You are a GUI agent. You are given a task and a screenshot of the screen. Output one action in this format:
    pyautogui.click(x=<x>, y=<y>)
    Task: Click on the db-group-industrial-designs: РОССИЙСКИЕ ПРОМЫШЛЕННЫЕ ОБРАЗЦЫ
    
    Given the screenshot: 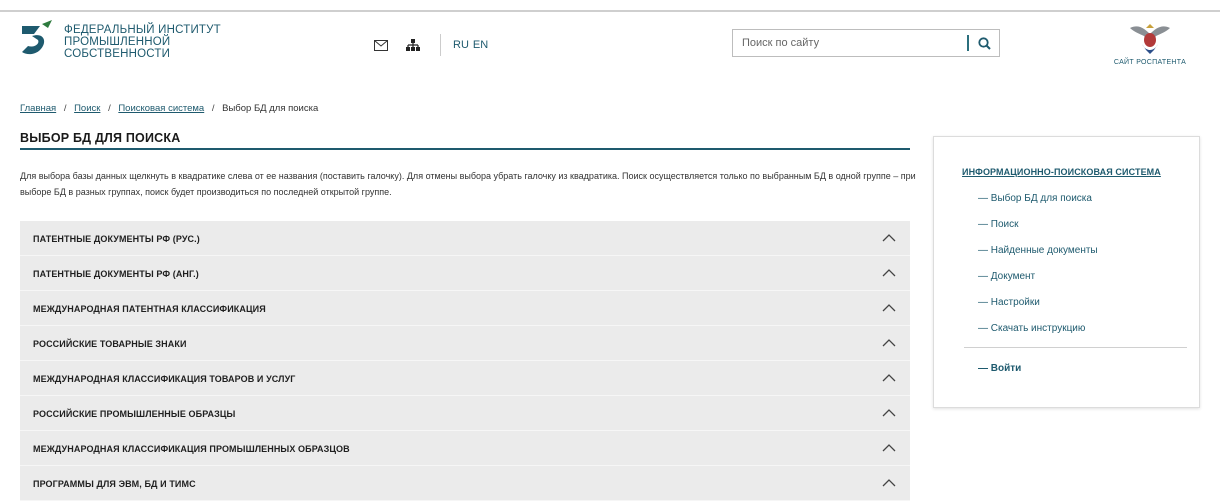 What is the action you would take?
    pyautogui.click(x=465, y=413)
    